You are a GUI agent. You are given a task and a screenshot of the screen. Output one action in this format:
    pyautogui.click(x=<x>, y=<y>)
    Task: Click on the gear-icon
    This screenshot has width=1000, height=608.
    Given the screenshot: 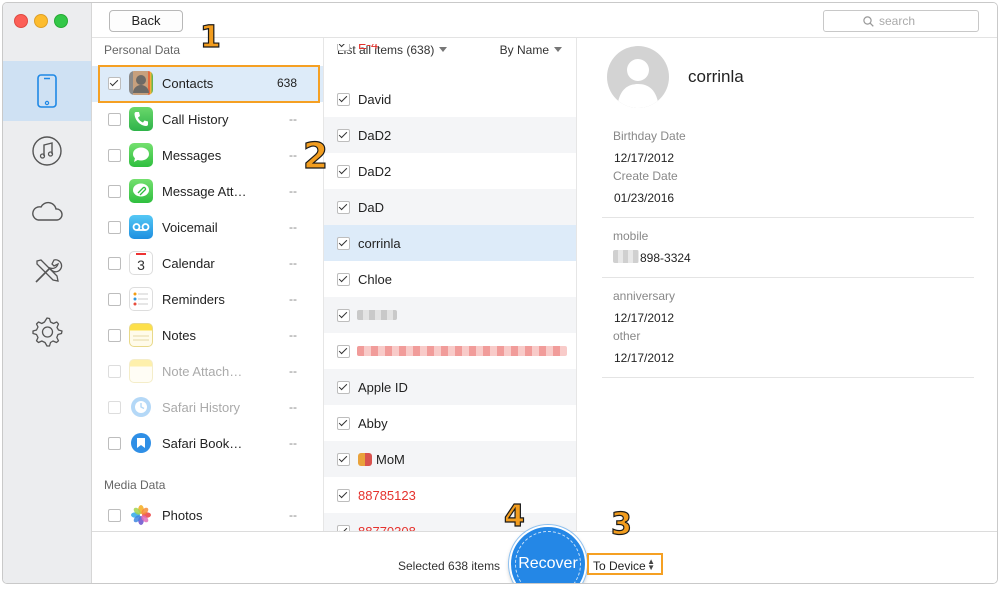 What is the action you would take?
    pyautogui.click(x=47, y=332)
    